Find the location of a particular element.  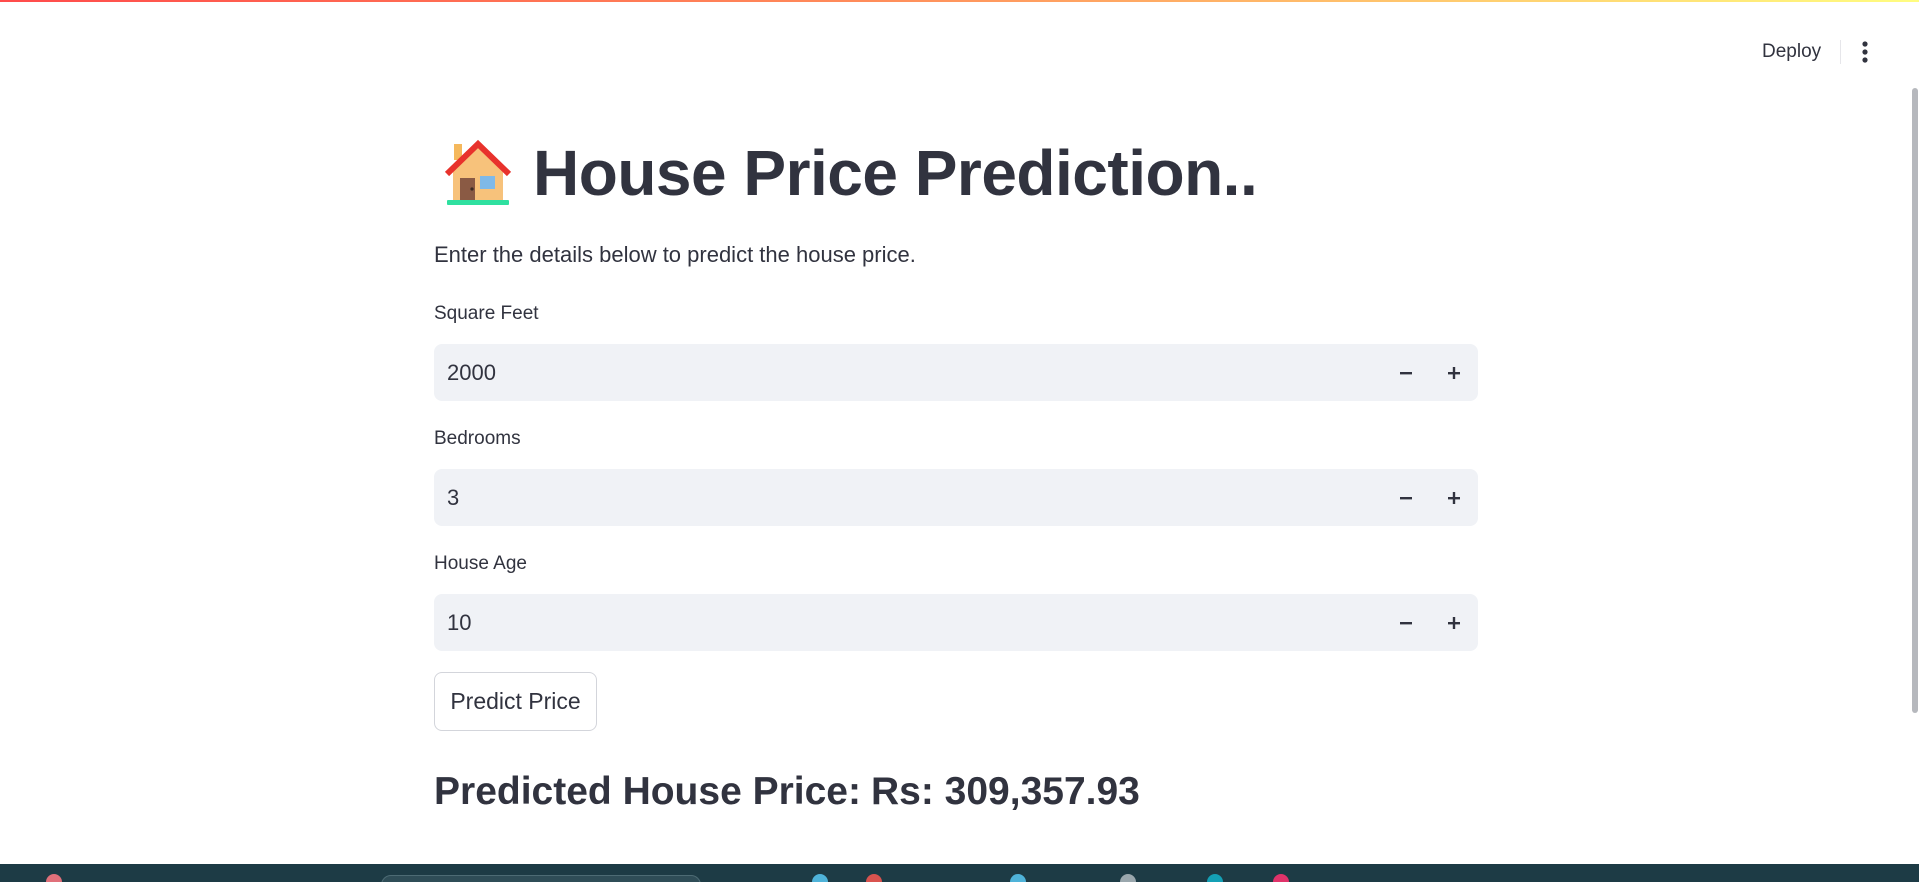

predict-price-button: Predict Price is located at coordinates (515, 701).